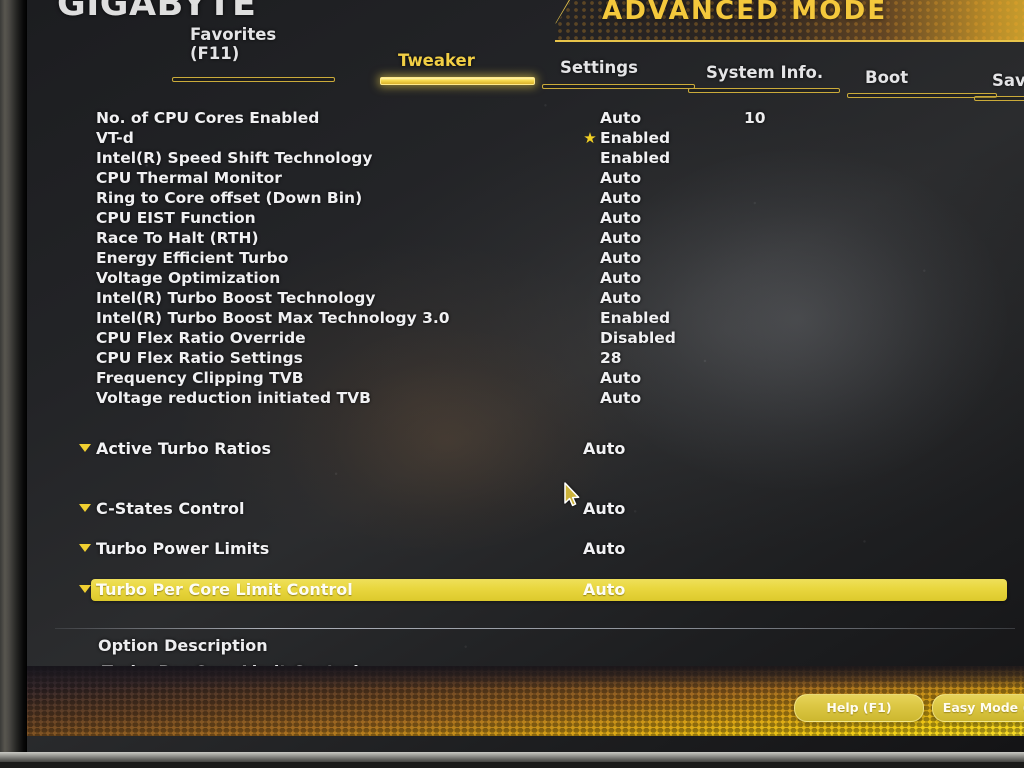  What do you see at coordinates (177, 238) in the screenshot?
I see `setting-label: Race To Halt (RTH)` at bounding box center [177, 238].